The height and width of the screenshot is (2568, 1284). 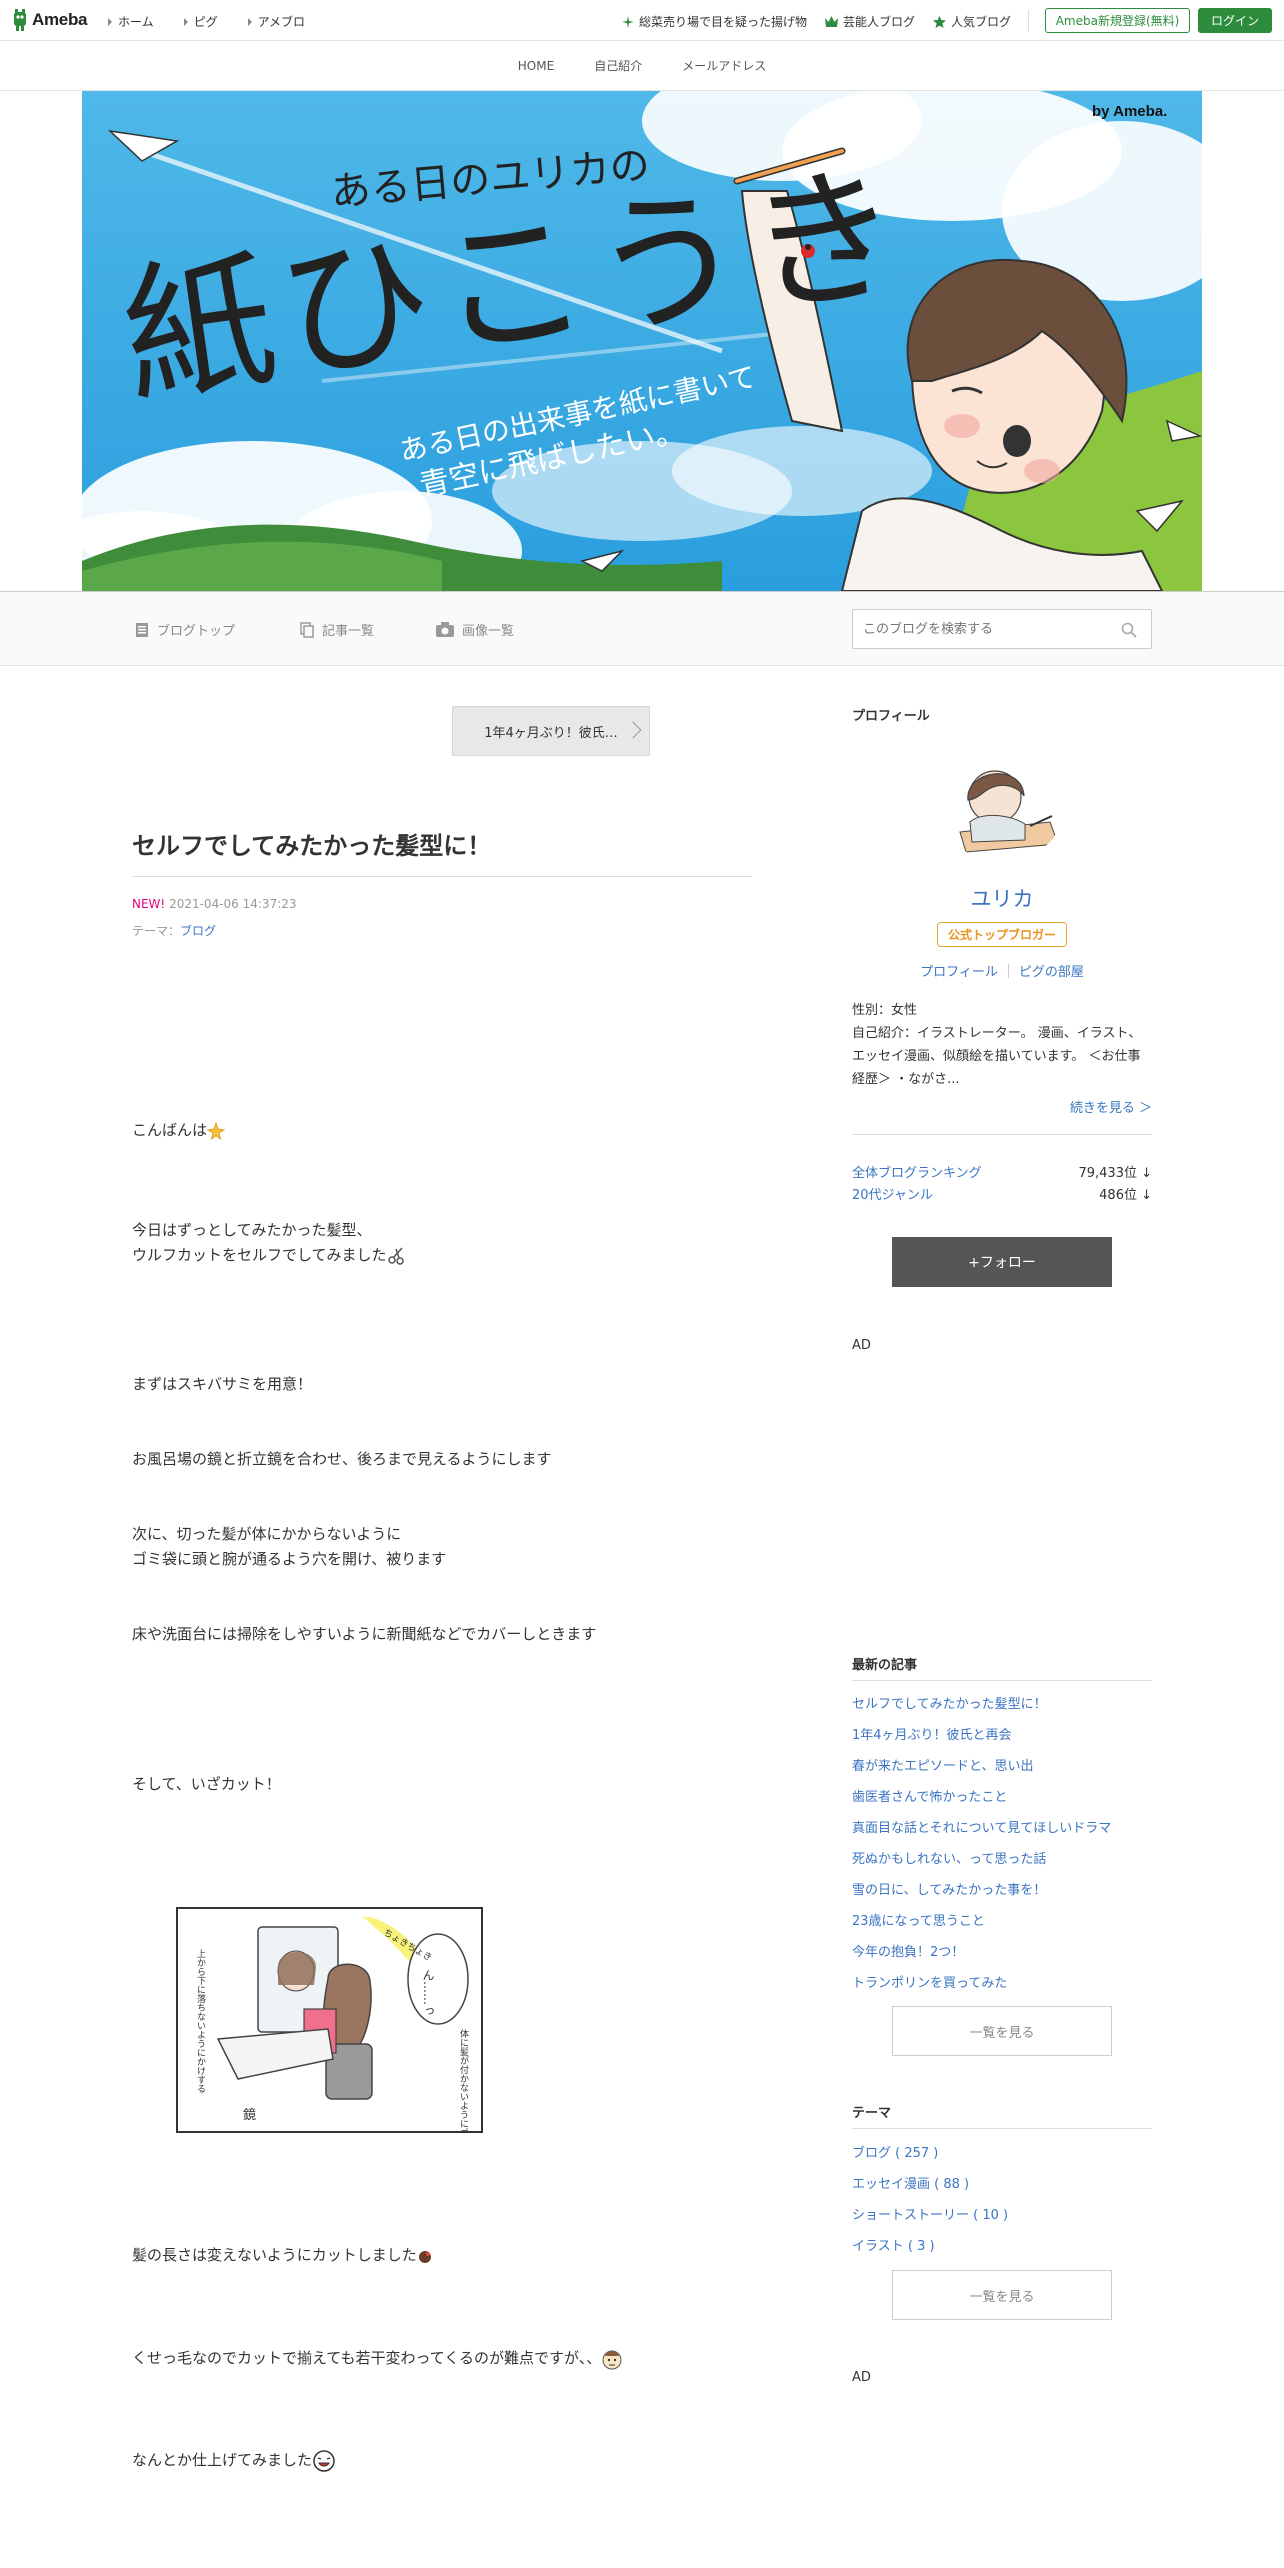 What do you see at coordinates (642, 628) in the screenshot?
I see `blog-menu: ブログトップ 記事一覧 画像一覧` at bounding box center [642, 628].